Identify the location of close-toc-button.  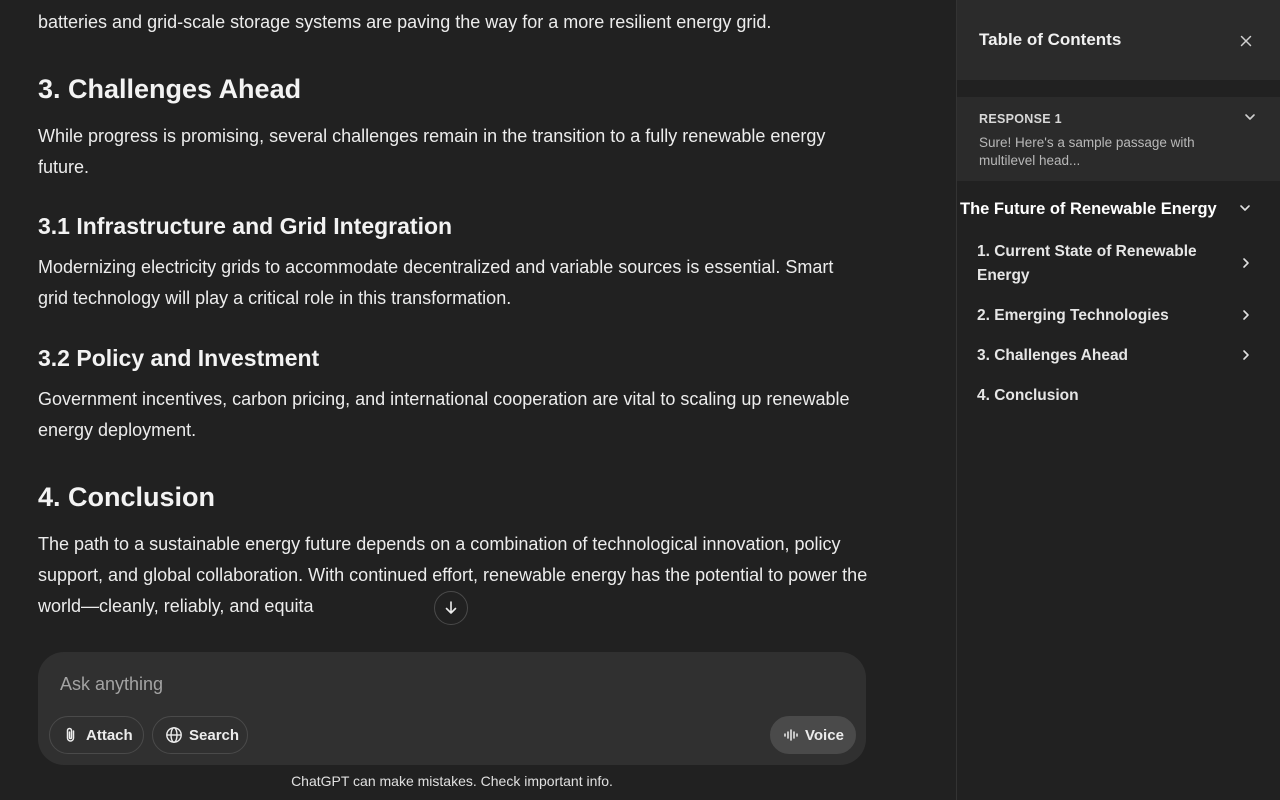
(1246, 41).